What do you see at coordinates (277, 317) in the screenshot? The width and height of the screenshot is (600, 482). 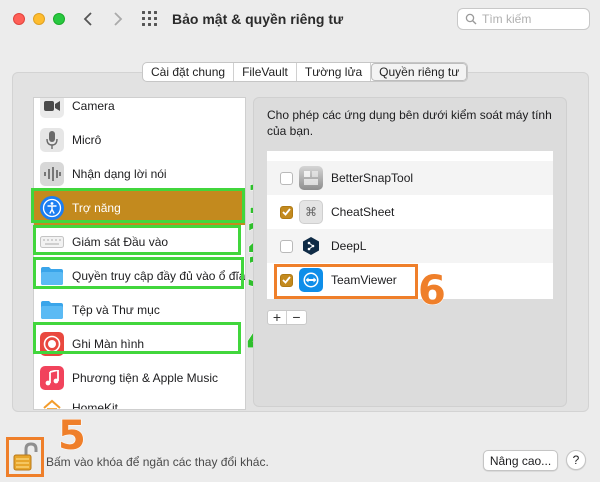 I see `add-app-button: +` at bounding box center [277, 317].